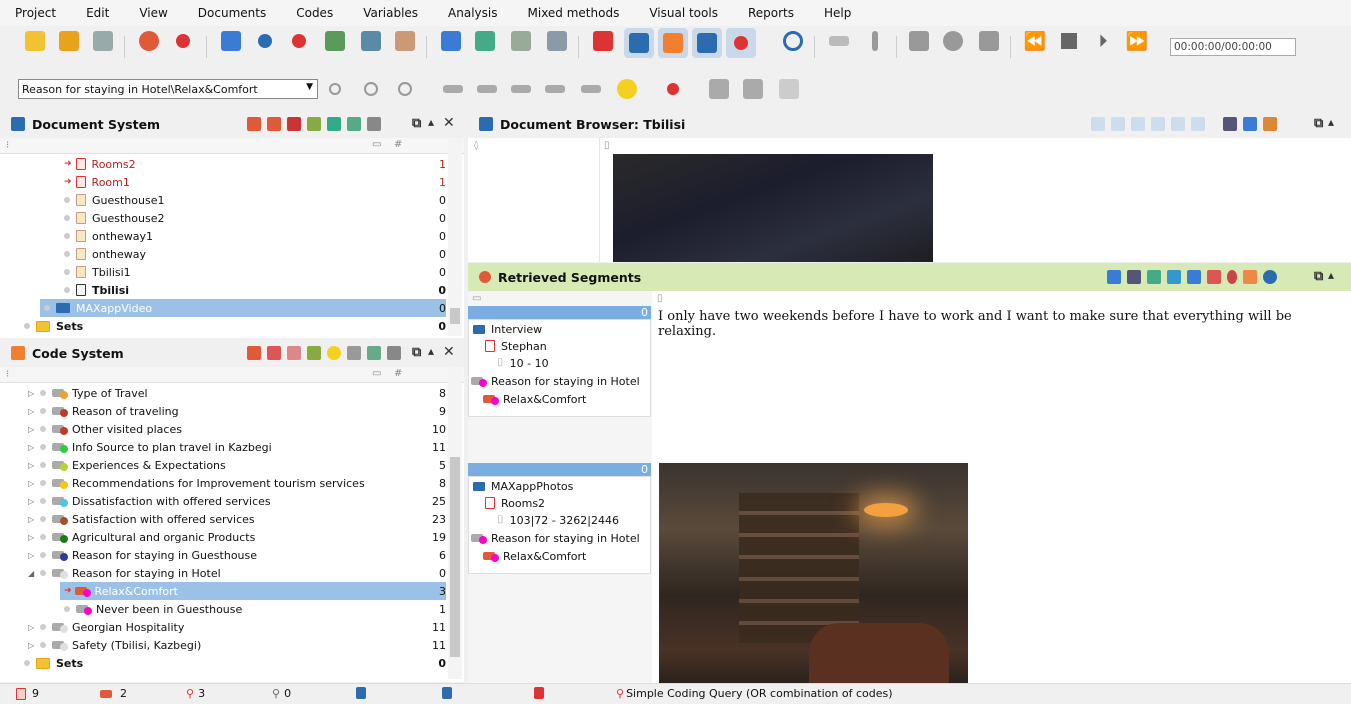  Describe the element at coordinates (919, 41) in the screenshot. I see `grid-icon` at that location.